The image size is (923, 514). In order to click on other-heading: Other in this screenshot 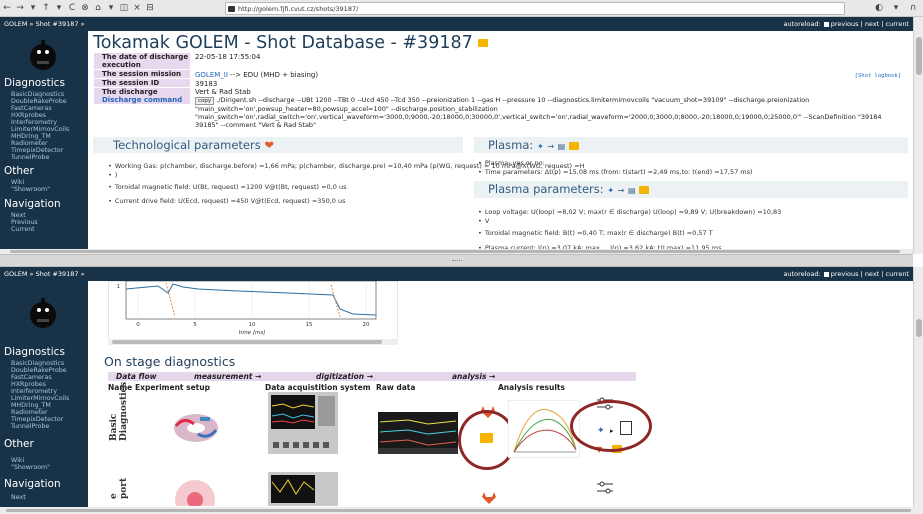, I will do `click(19, 171)`.